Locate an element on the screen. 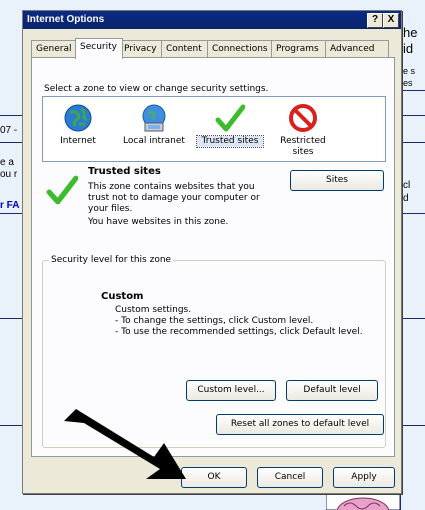 This screenshot has height=510, width=425. bg-text-right-2: id is located at coordinates (408, 48).